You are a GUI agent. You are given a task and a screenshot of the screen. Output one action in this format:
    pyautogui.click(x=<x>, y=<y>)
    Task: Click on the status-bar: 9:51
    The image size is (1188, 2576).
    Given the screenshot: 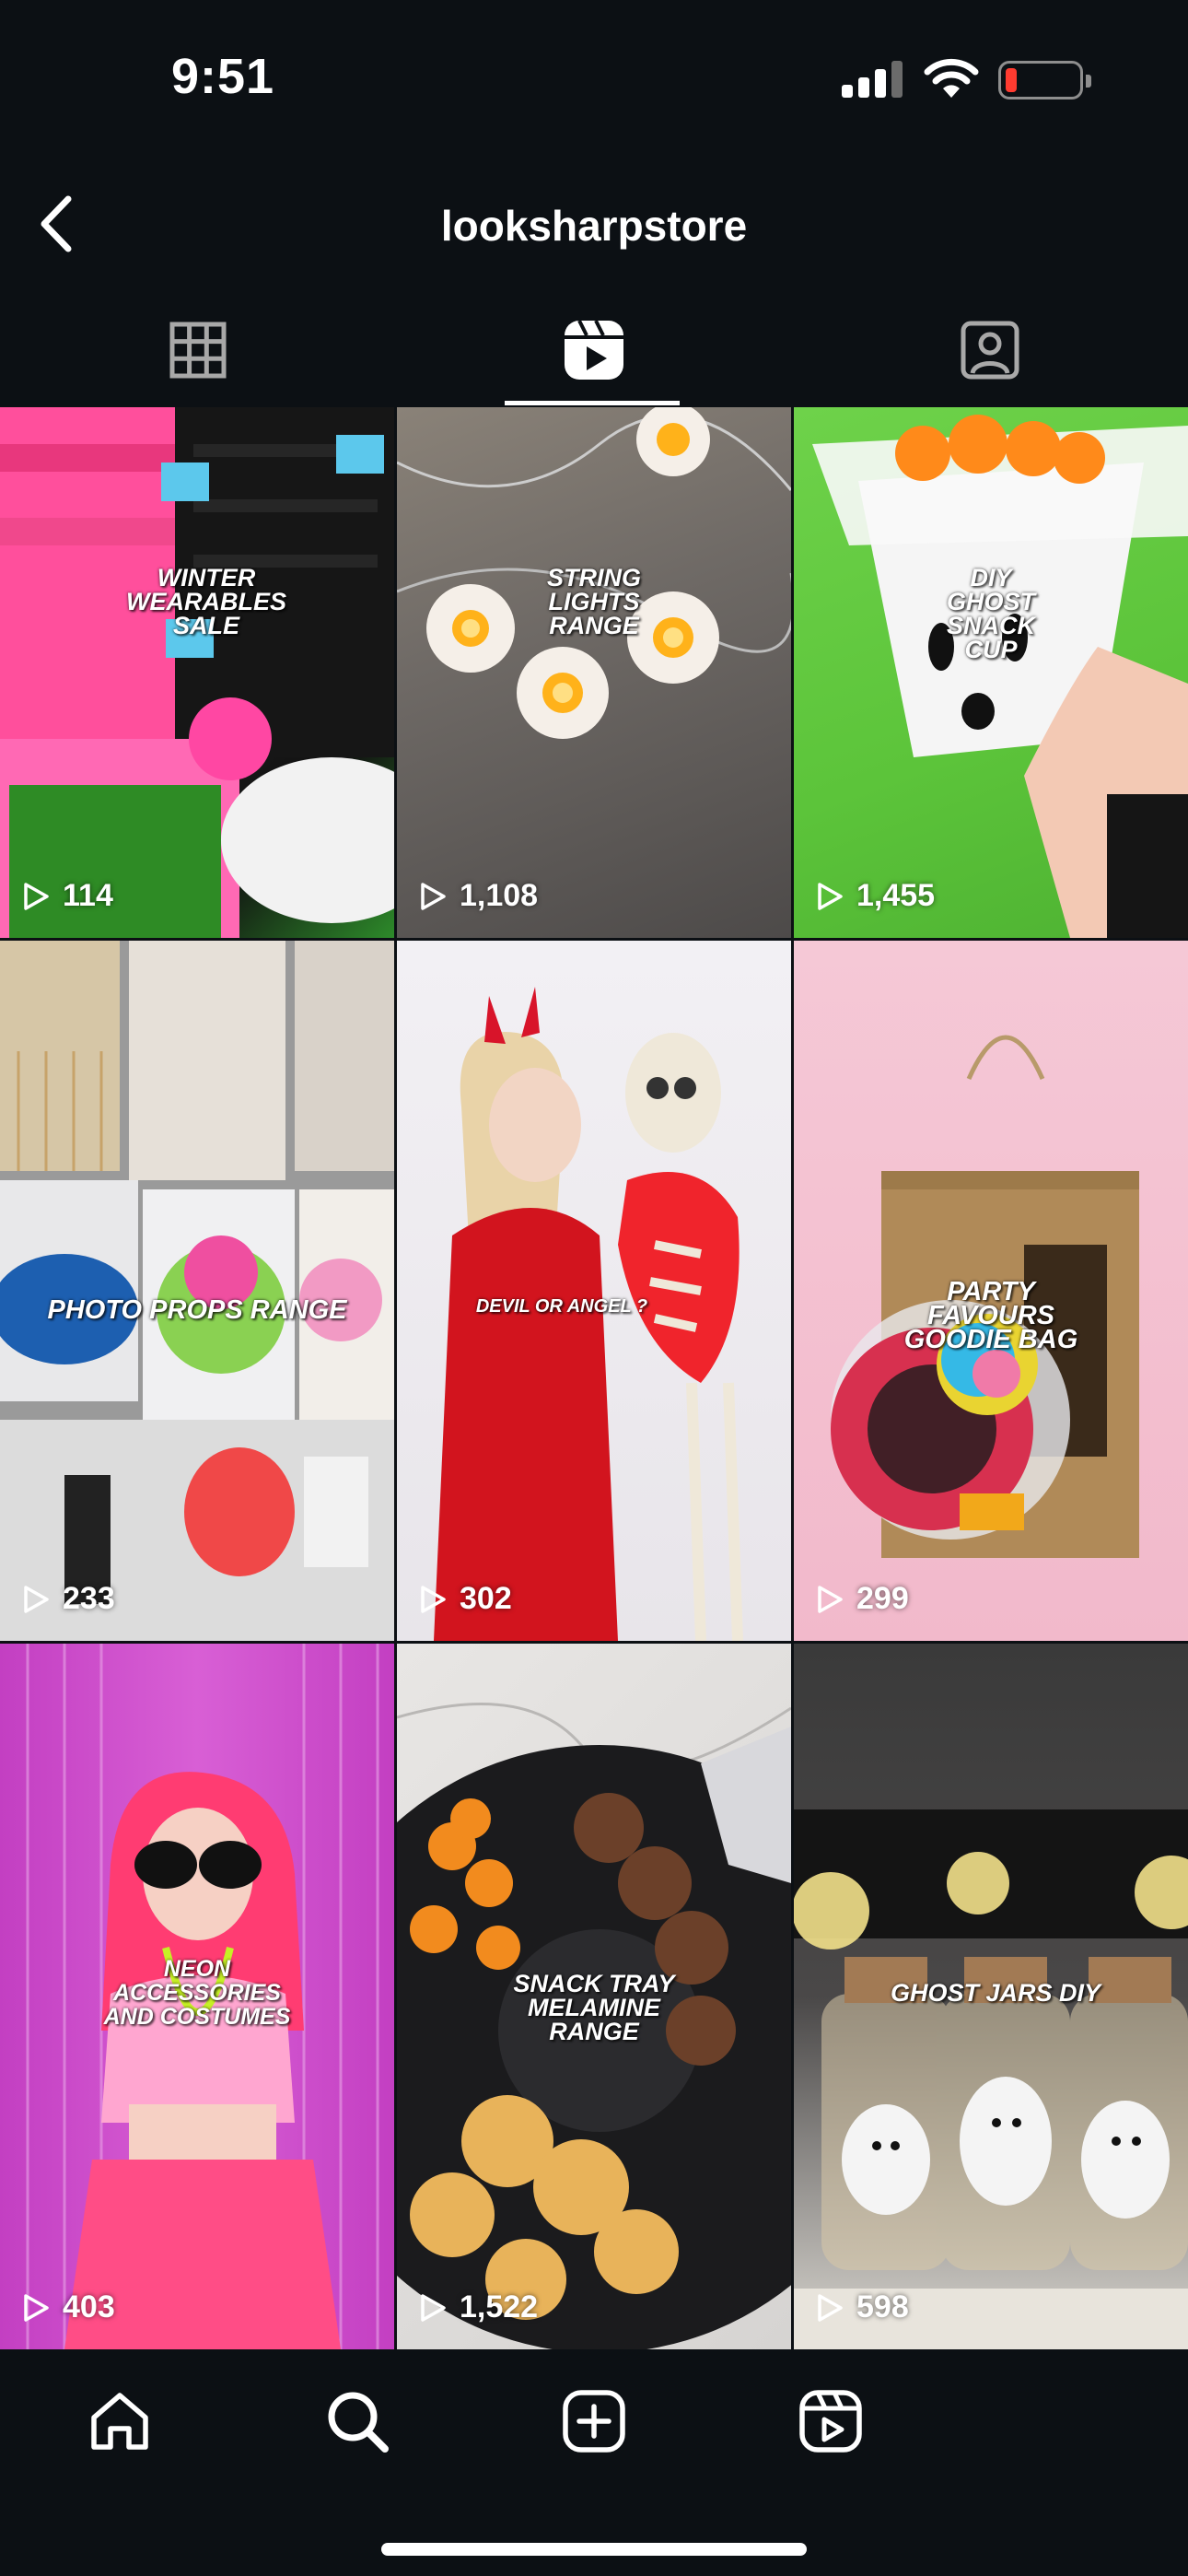 What is the action you would take?
    pyautogui.click(x=594, y=78)
    